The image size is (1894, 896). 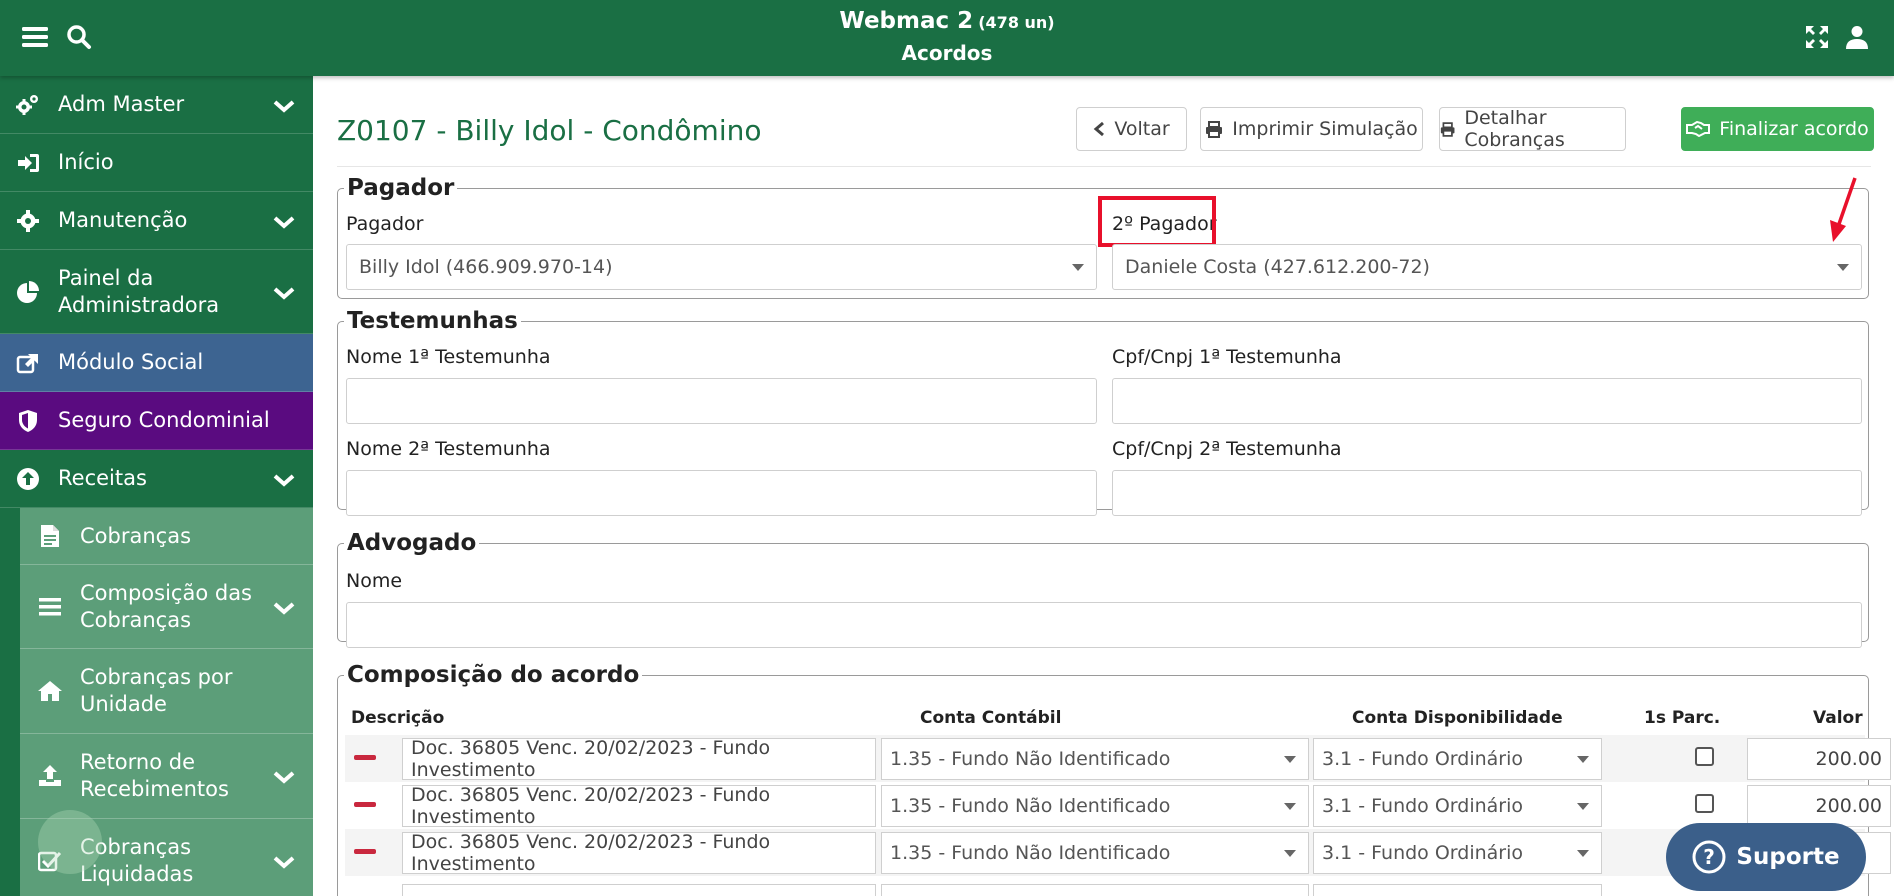 What do you see at coordinates (1788, 857) in the screenshot?
I see `suporte-label: Suporte` at bounding box center [1788, 857].